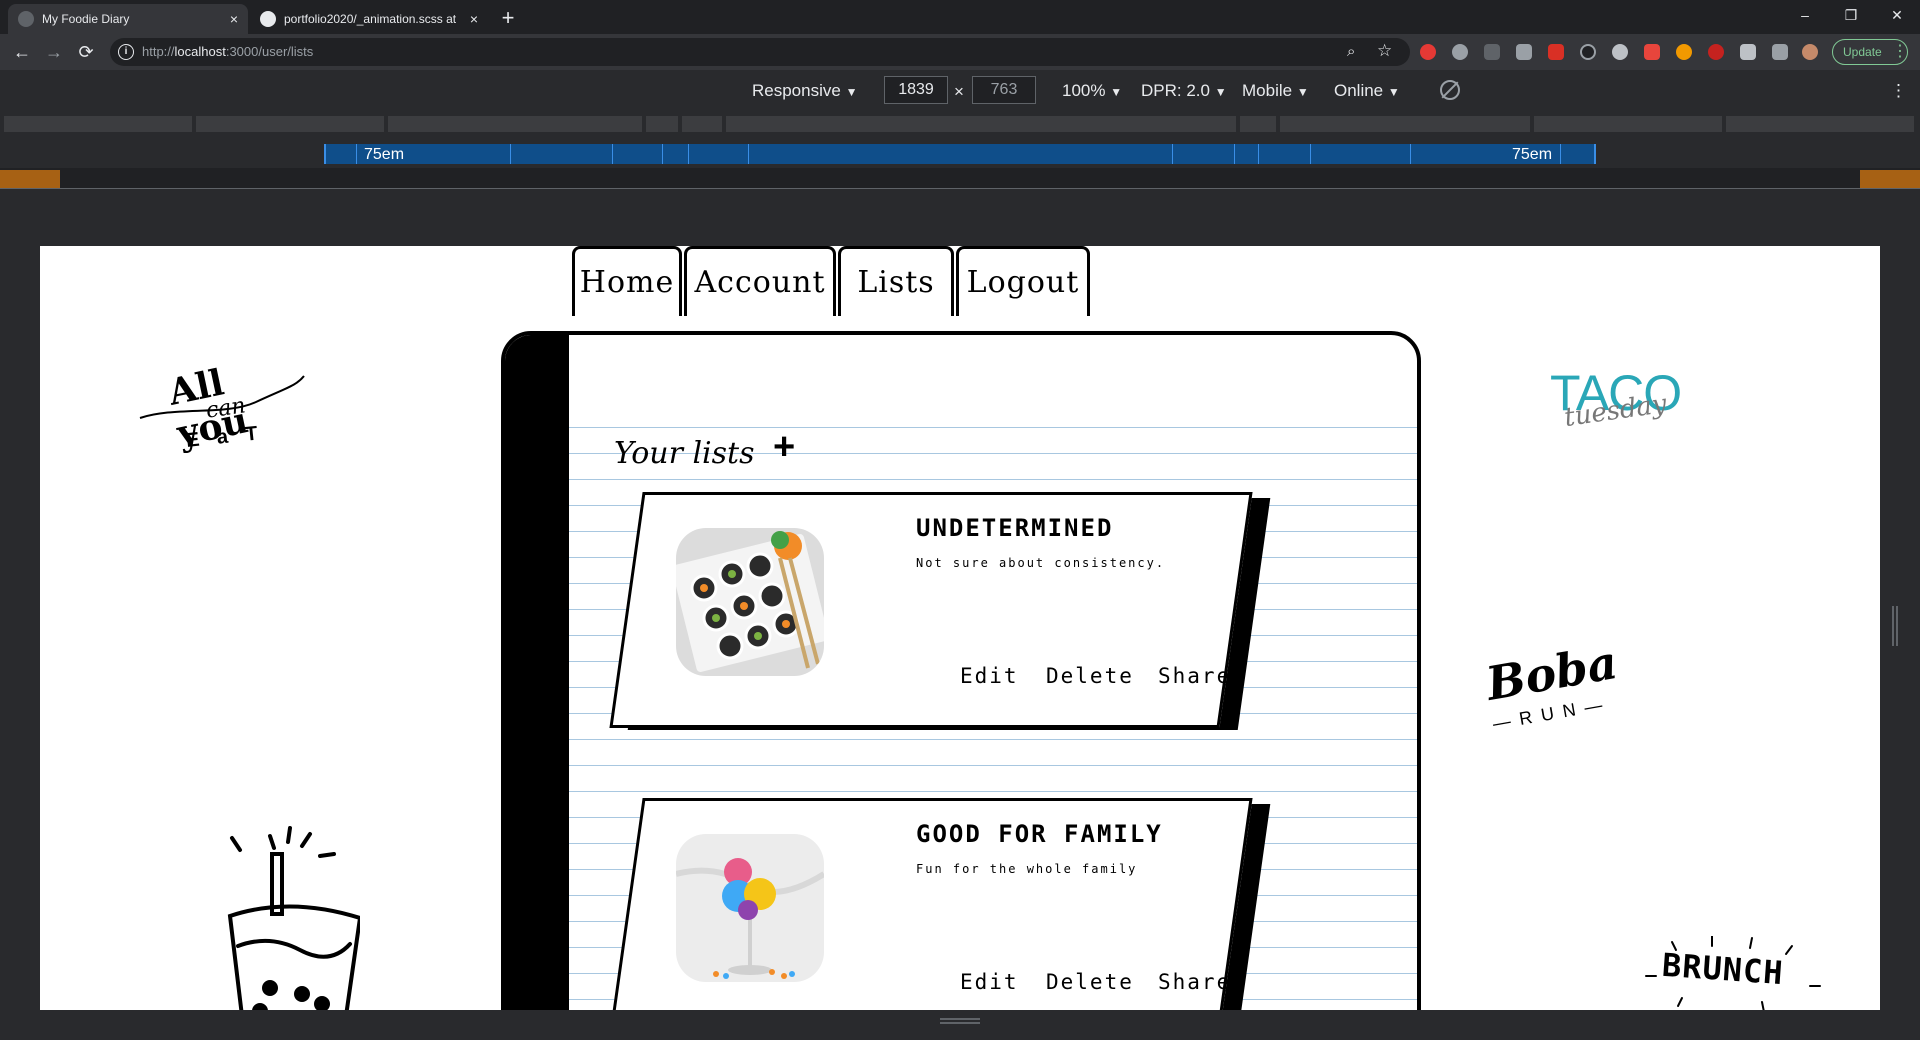 This screenshot has width=1920, height=1040. Describe the element at coordinates (684, 453) in the screenshot. I see `page-title: Your lists` at that location.